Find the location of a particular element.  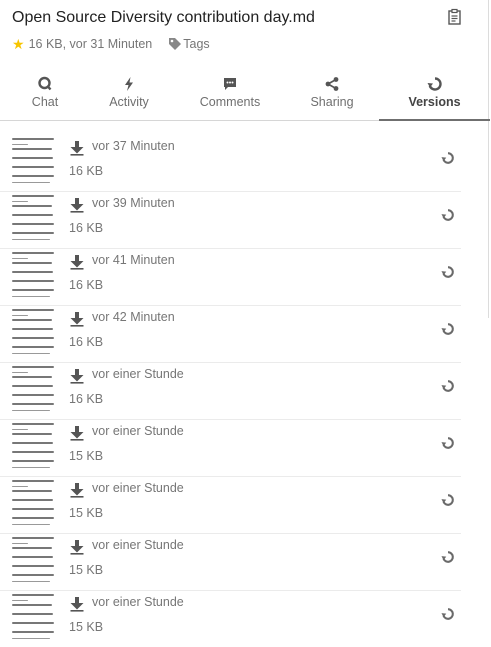

version-item: vor 37 Minuten 16 KB is located at coordinates (230, 163).